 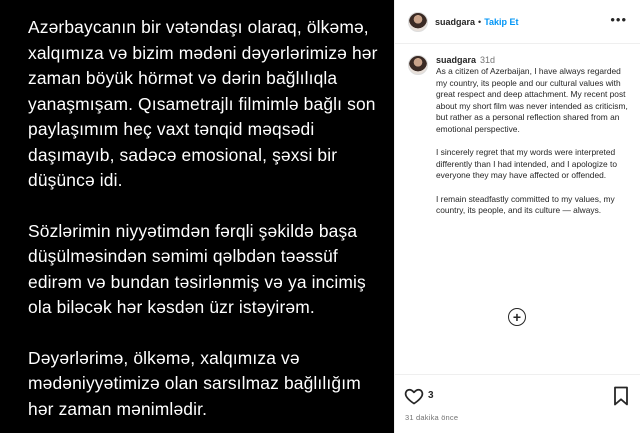 I want to click on caption-avatar, so click(x=418, y=65).